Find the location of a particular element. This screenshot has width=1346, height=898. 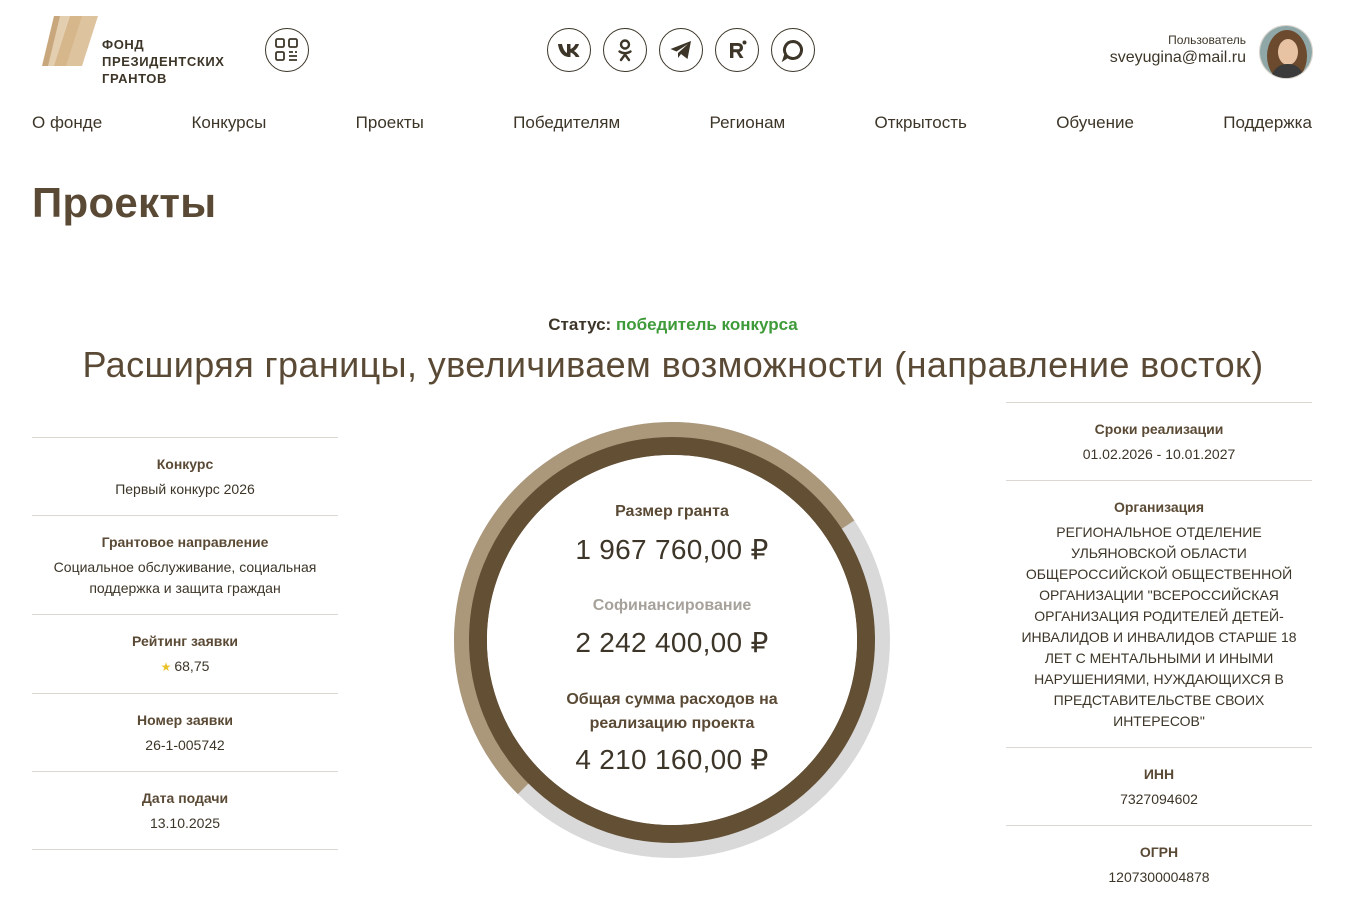

info-label: Номер заявки is located at coordinates (184, 720).